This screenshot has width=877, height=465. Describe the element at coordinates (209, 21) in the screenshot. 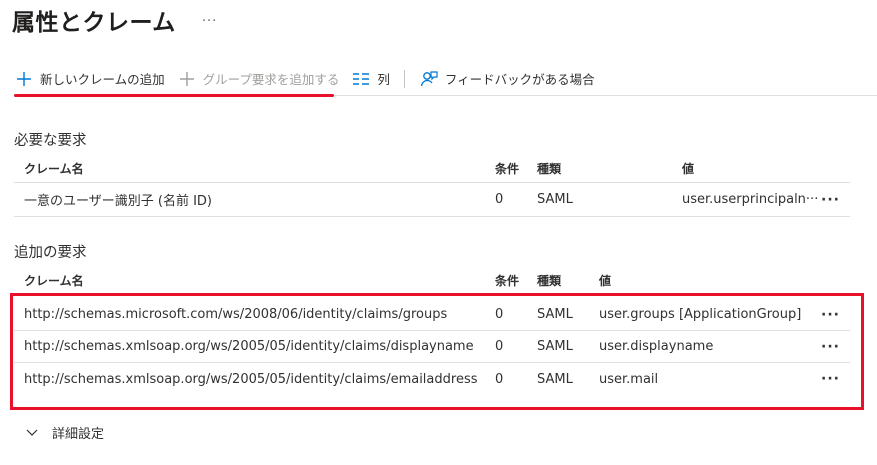

I see `page-more-button: ···` at that location.